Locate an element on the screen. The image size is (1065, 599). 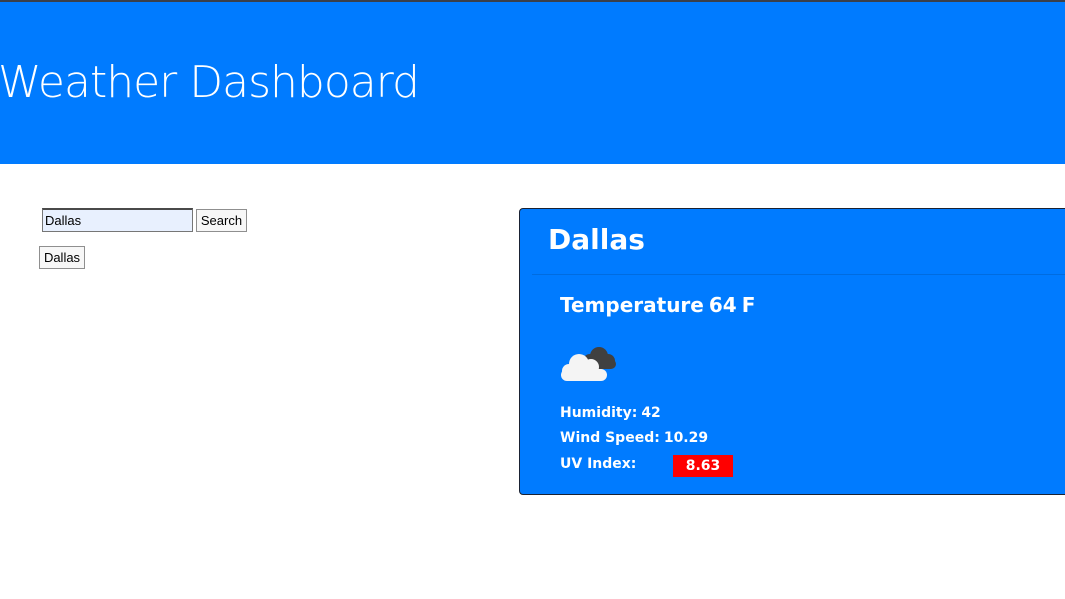
humidity-value: 42 is located at coordinates (651, 413).